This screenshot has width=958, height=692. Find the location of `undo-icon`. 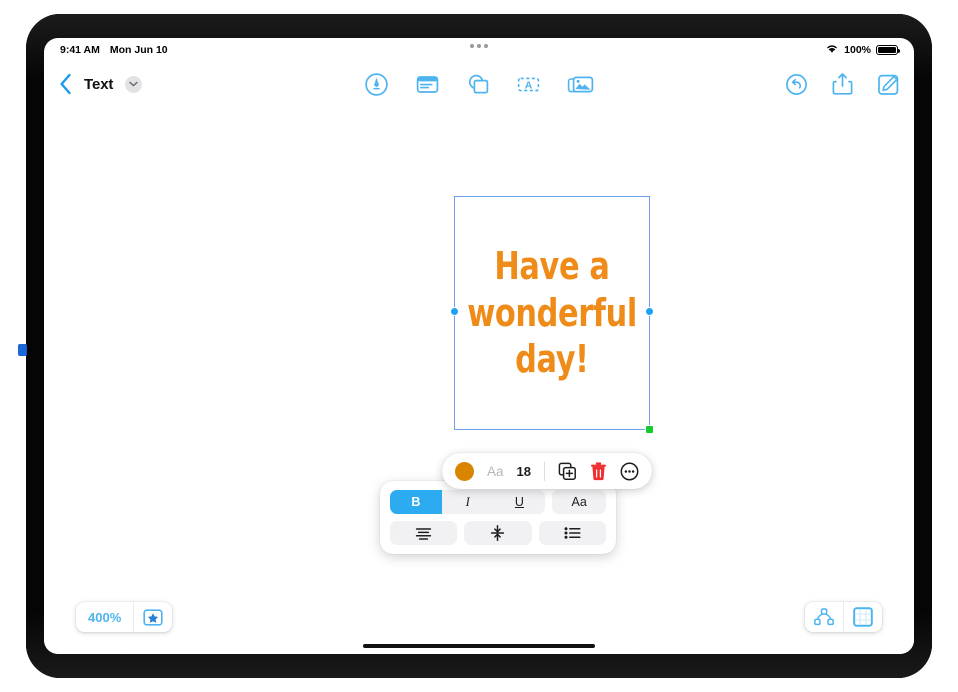

undo-icon is located at coordinates (796, 84).